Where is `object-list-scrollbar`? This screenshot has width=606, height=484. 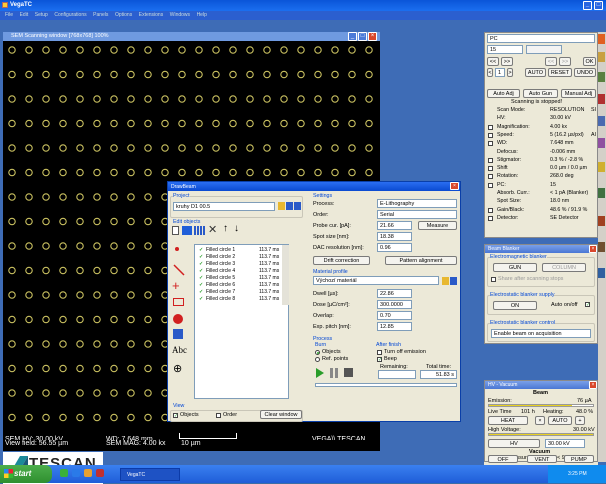 object-list-scrollbar is located at coordinates (285, 275).